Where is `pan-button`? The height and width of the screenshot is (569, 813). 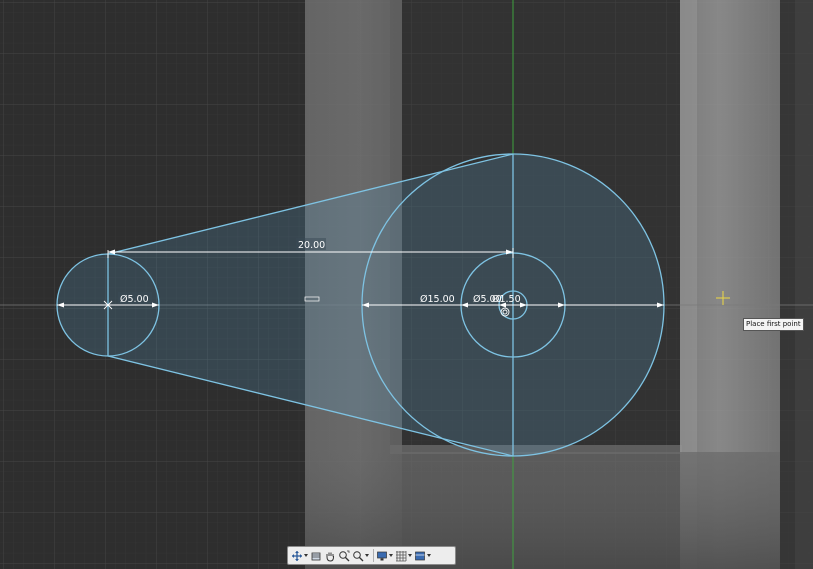
pan-button is located at coordinates (330, 555).